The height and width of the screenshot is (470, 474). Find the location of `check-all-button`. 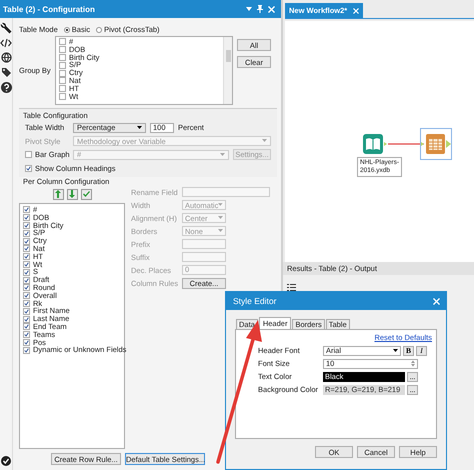

check-all-button is located at coordinates (86, 194).